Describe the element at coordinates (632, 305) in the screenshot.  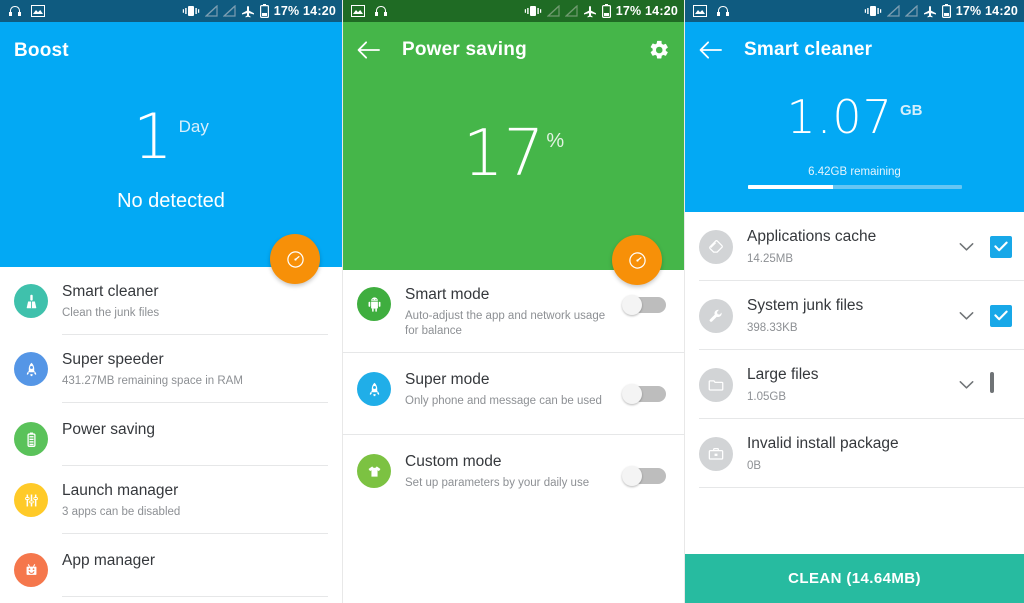
I see `toggle-knob` at that location.